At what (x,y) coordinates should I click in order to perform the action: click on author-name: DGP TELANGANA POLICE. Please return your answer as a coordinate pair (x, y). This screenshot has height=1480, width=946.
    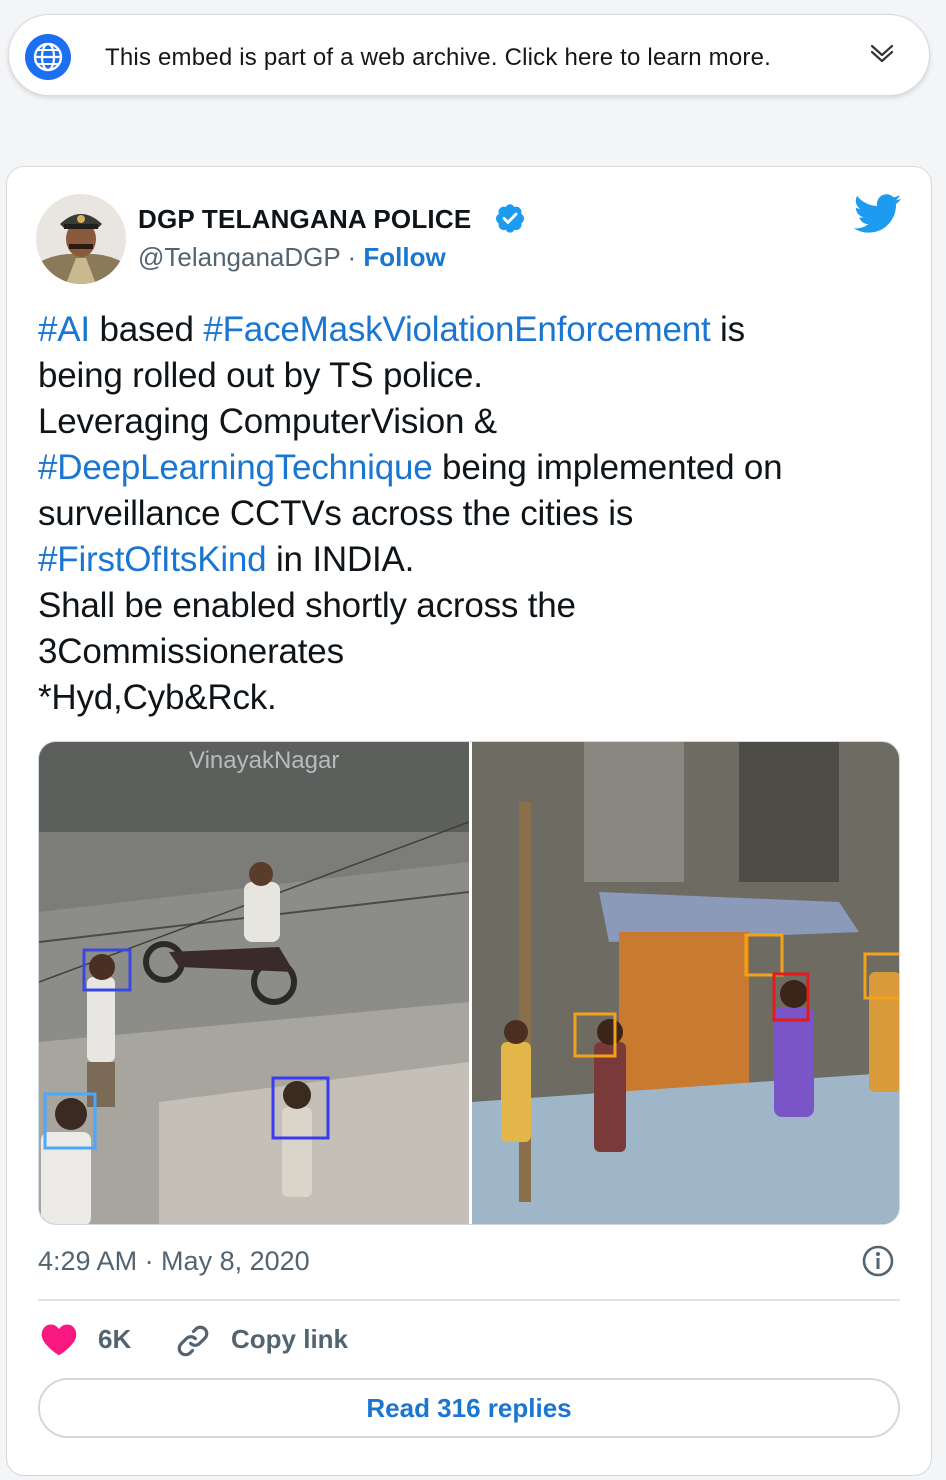
    Looking at the image, I should click on (304, 219).